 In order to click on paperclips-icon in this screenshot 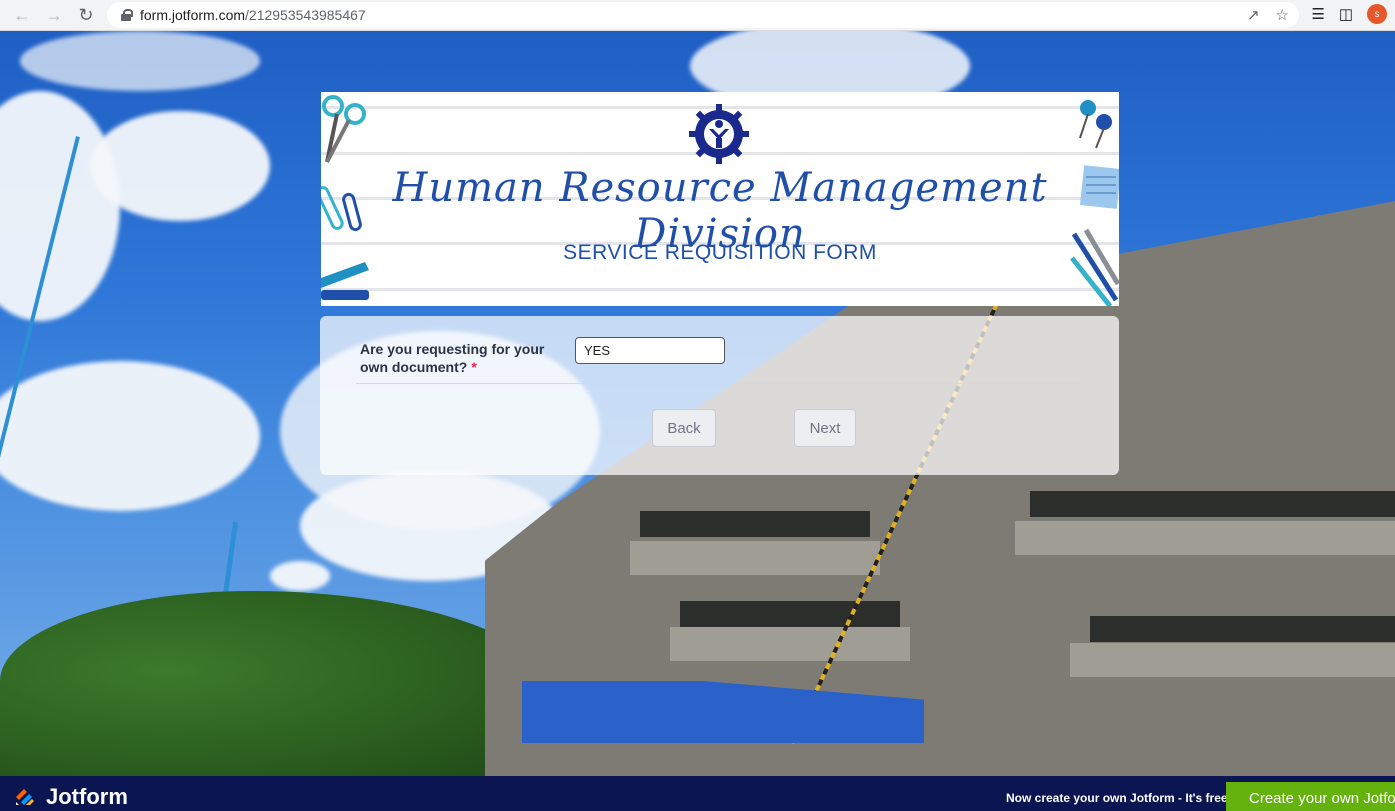, I will do `click(341, 209)`.